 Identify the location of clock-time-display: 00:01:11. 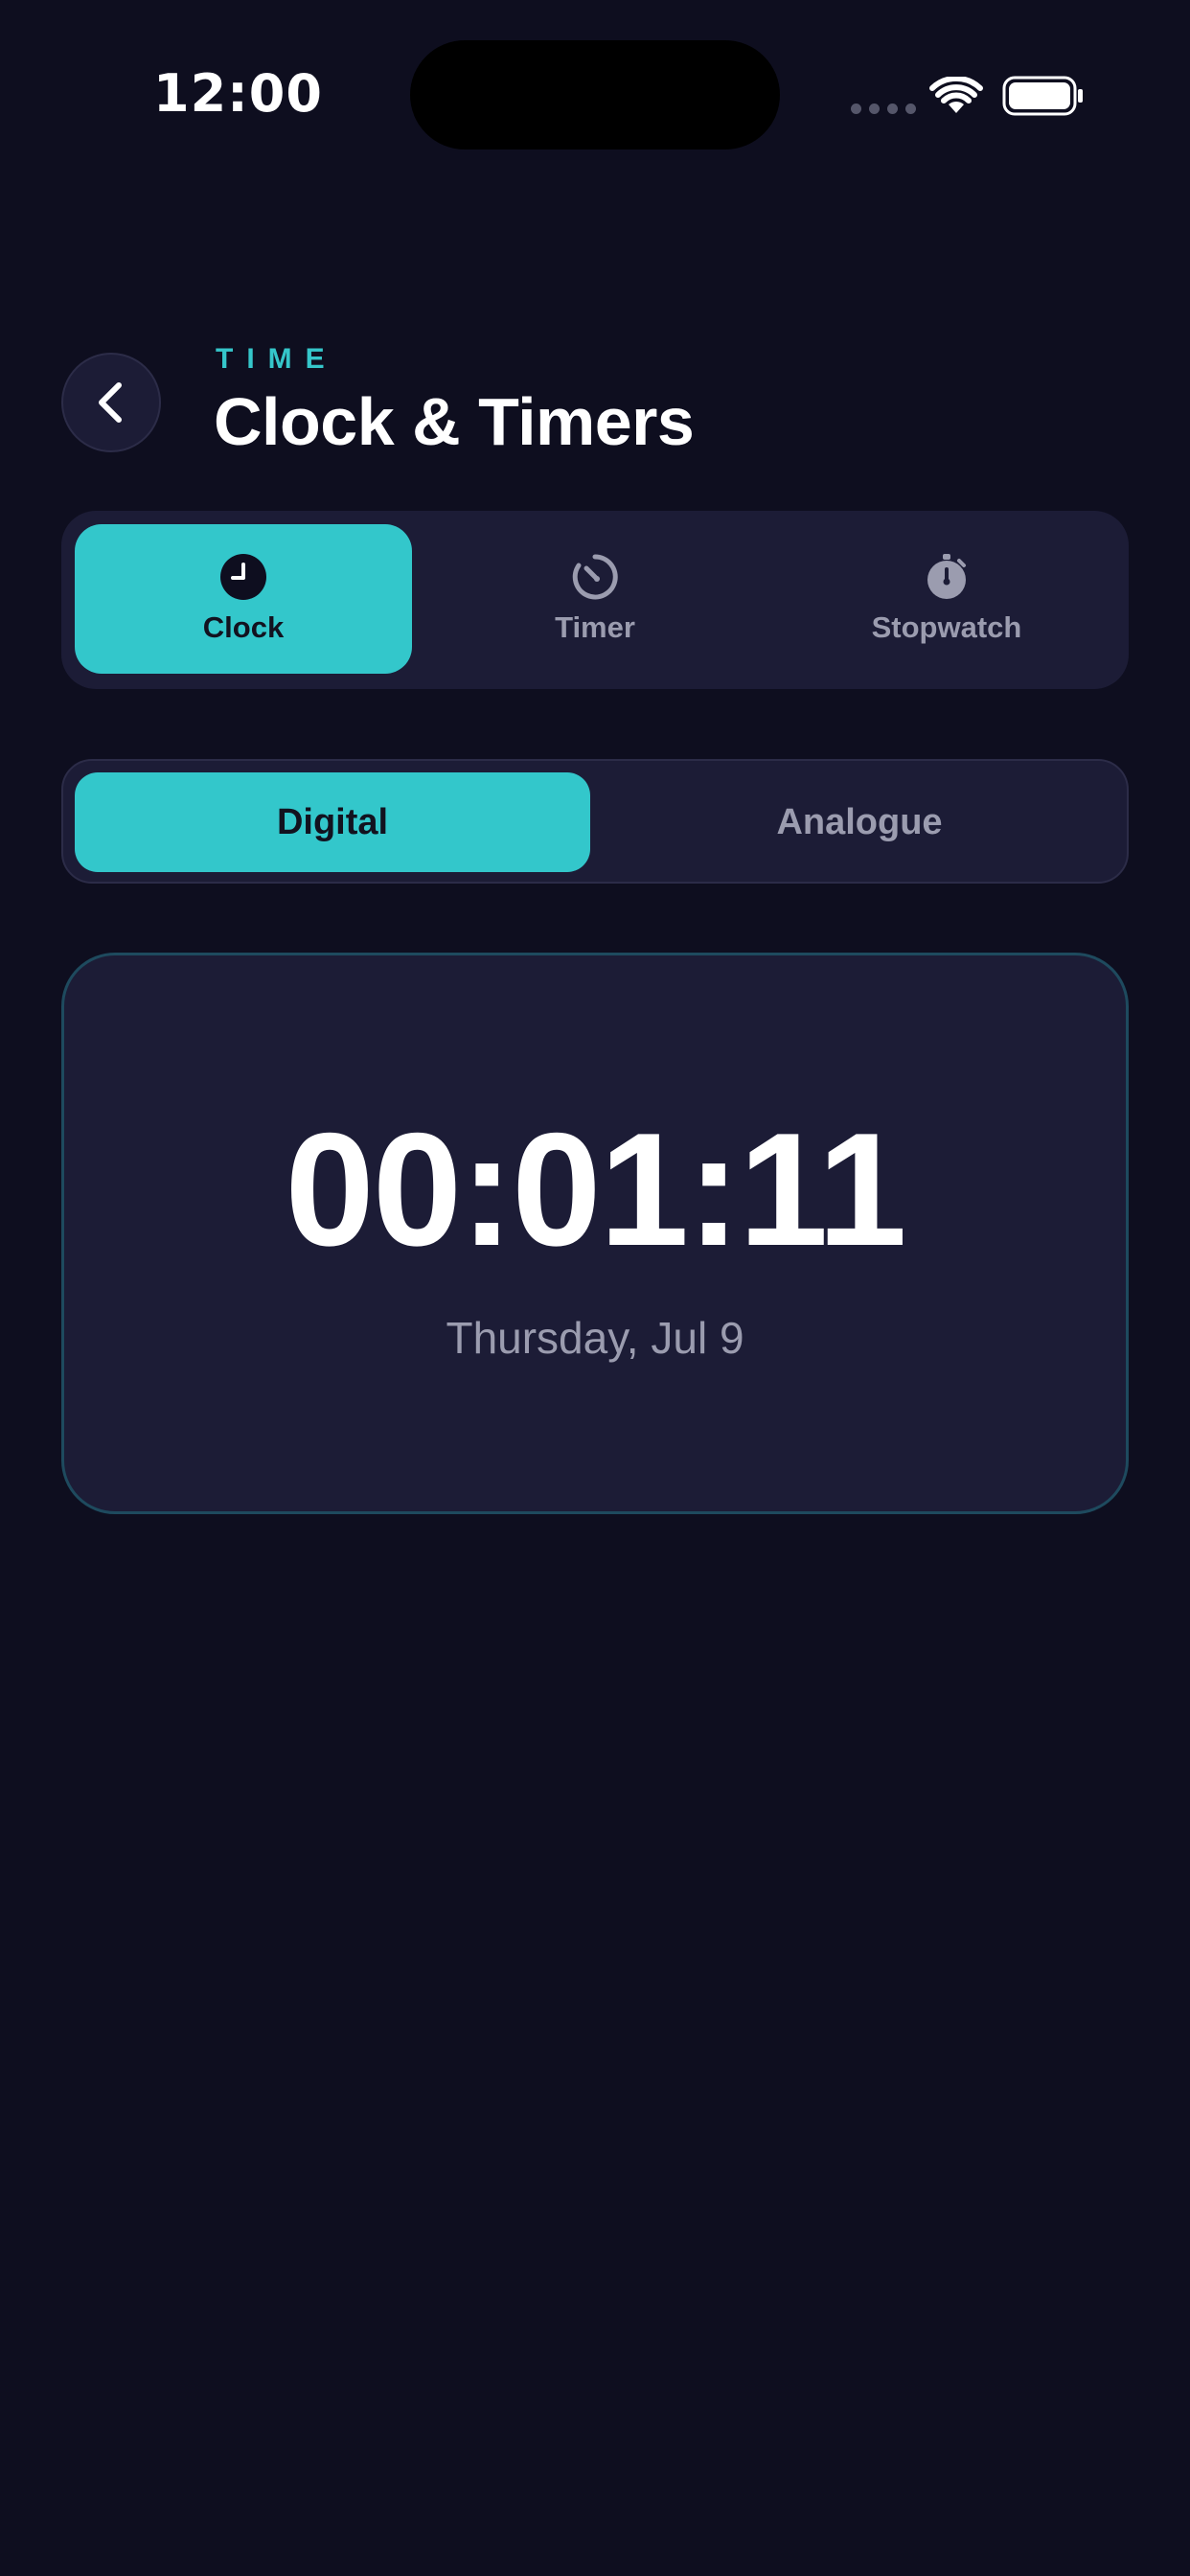
(595, 1189).